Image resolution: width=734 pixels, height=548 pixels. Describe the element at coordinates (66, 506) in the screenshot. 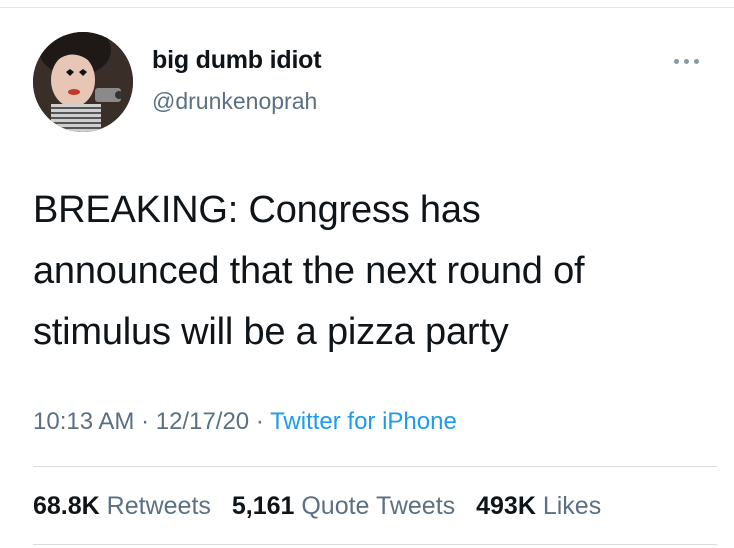

I see `retweets-count: 68.8K` at that location.